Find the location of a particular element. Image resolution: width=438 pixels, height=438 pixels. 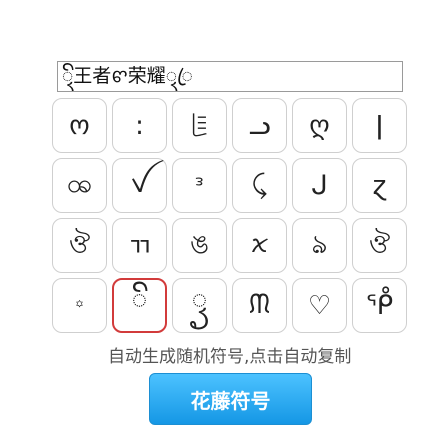

name-display-field: ꦽꦼ王者ꨓ荣耀ꦽꦿ is located at coordinates (230, 76).